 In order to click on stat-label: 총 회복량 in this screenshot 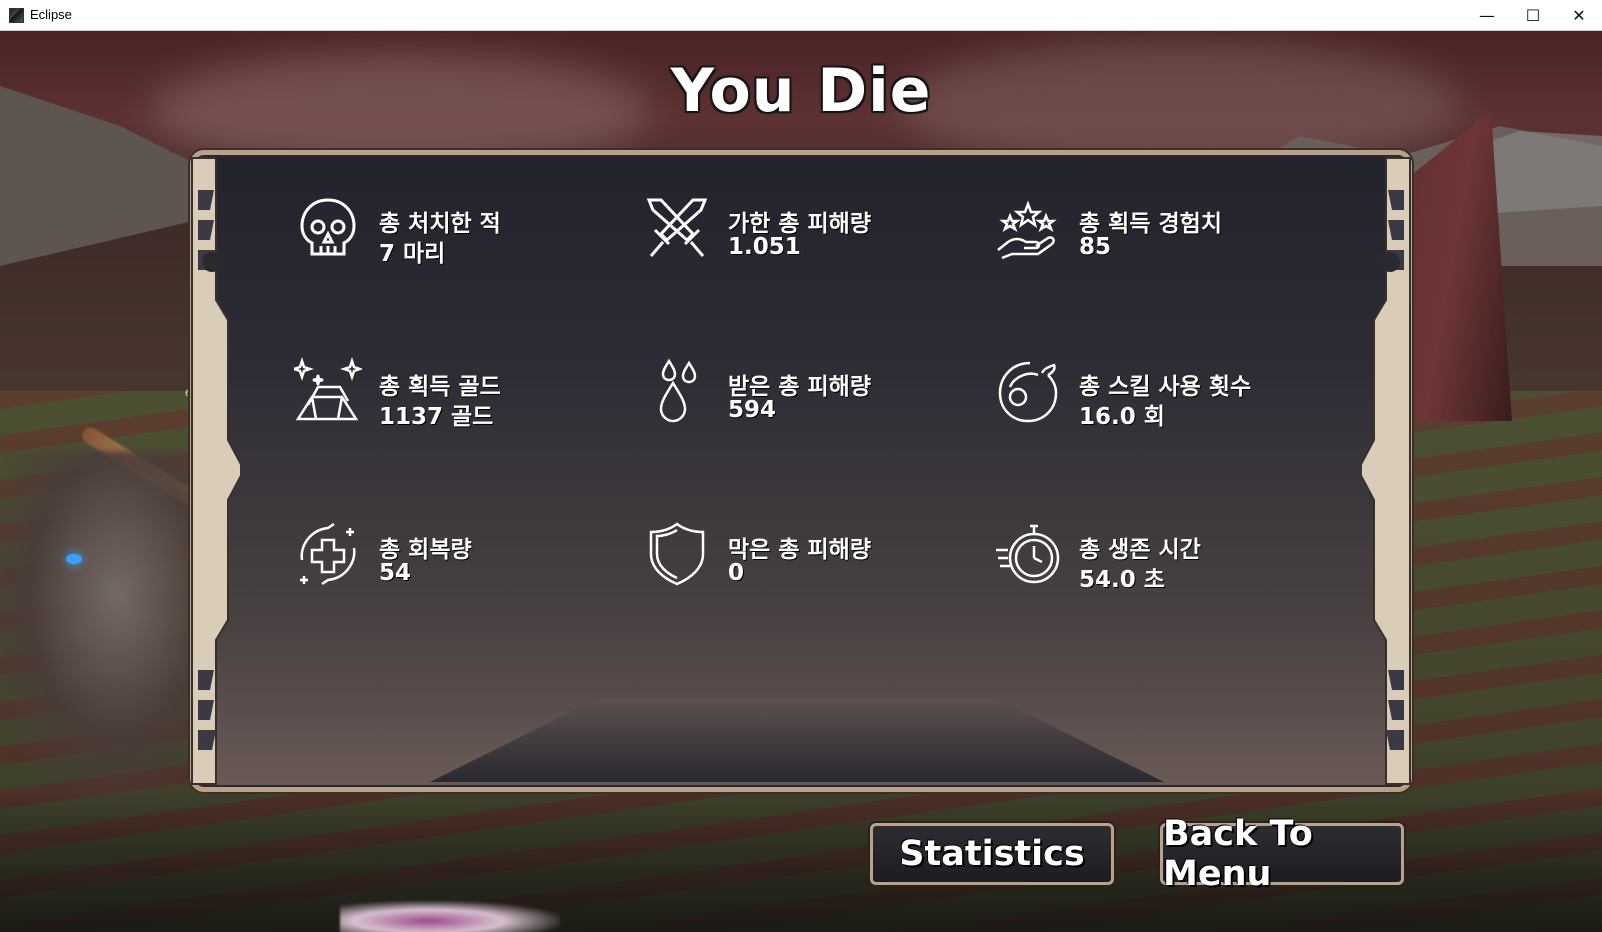, I will do `click(425, 550)`.